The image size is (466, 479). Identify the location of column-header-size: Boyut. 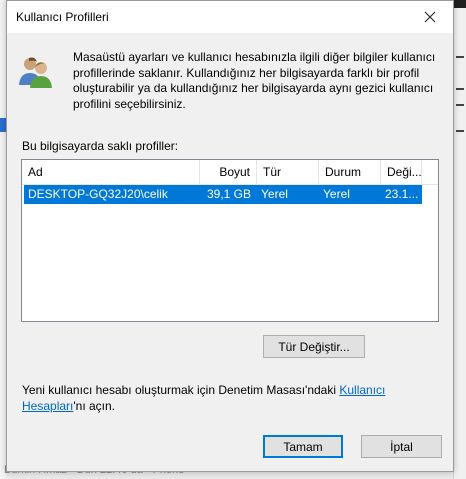
(228, 172).